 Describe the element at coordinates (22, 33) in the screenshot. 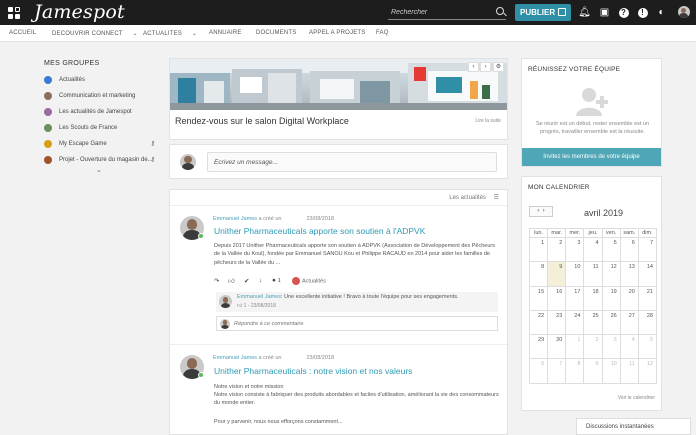

I see `nav-accueil: ACCUEIL` at that location.